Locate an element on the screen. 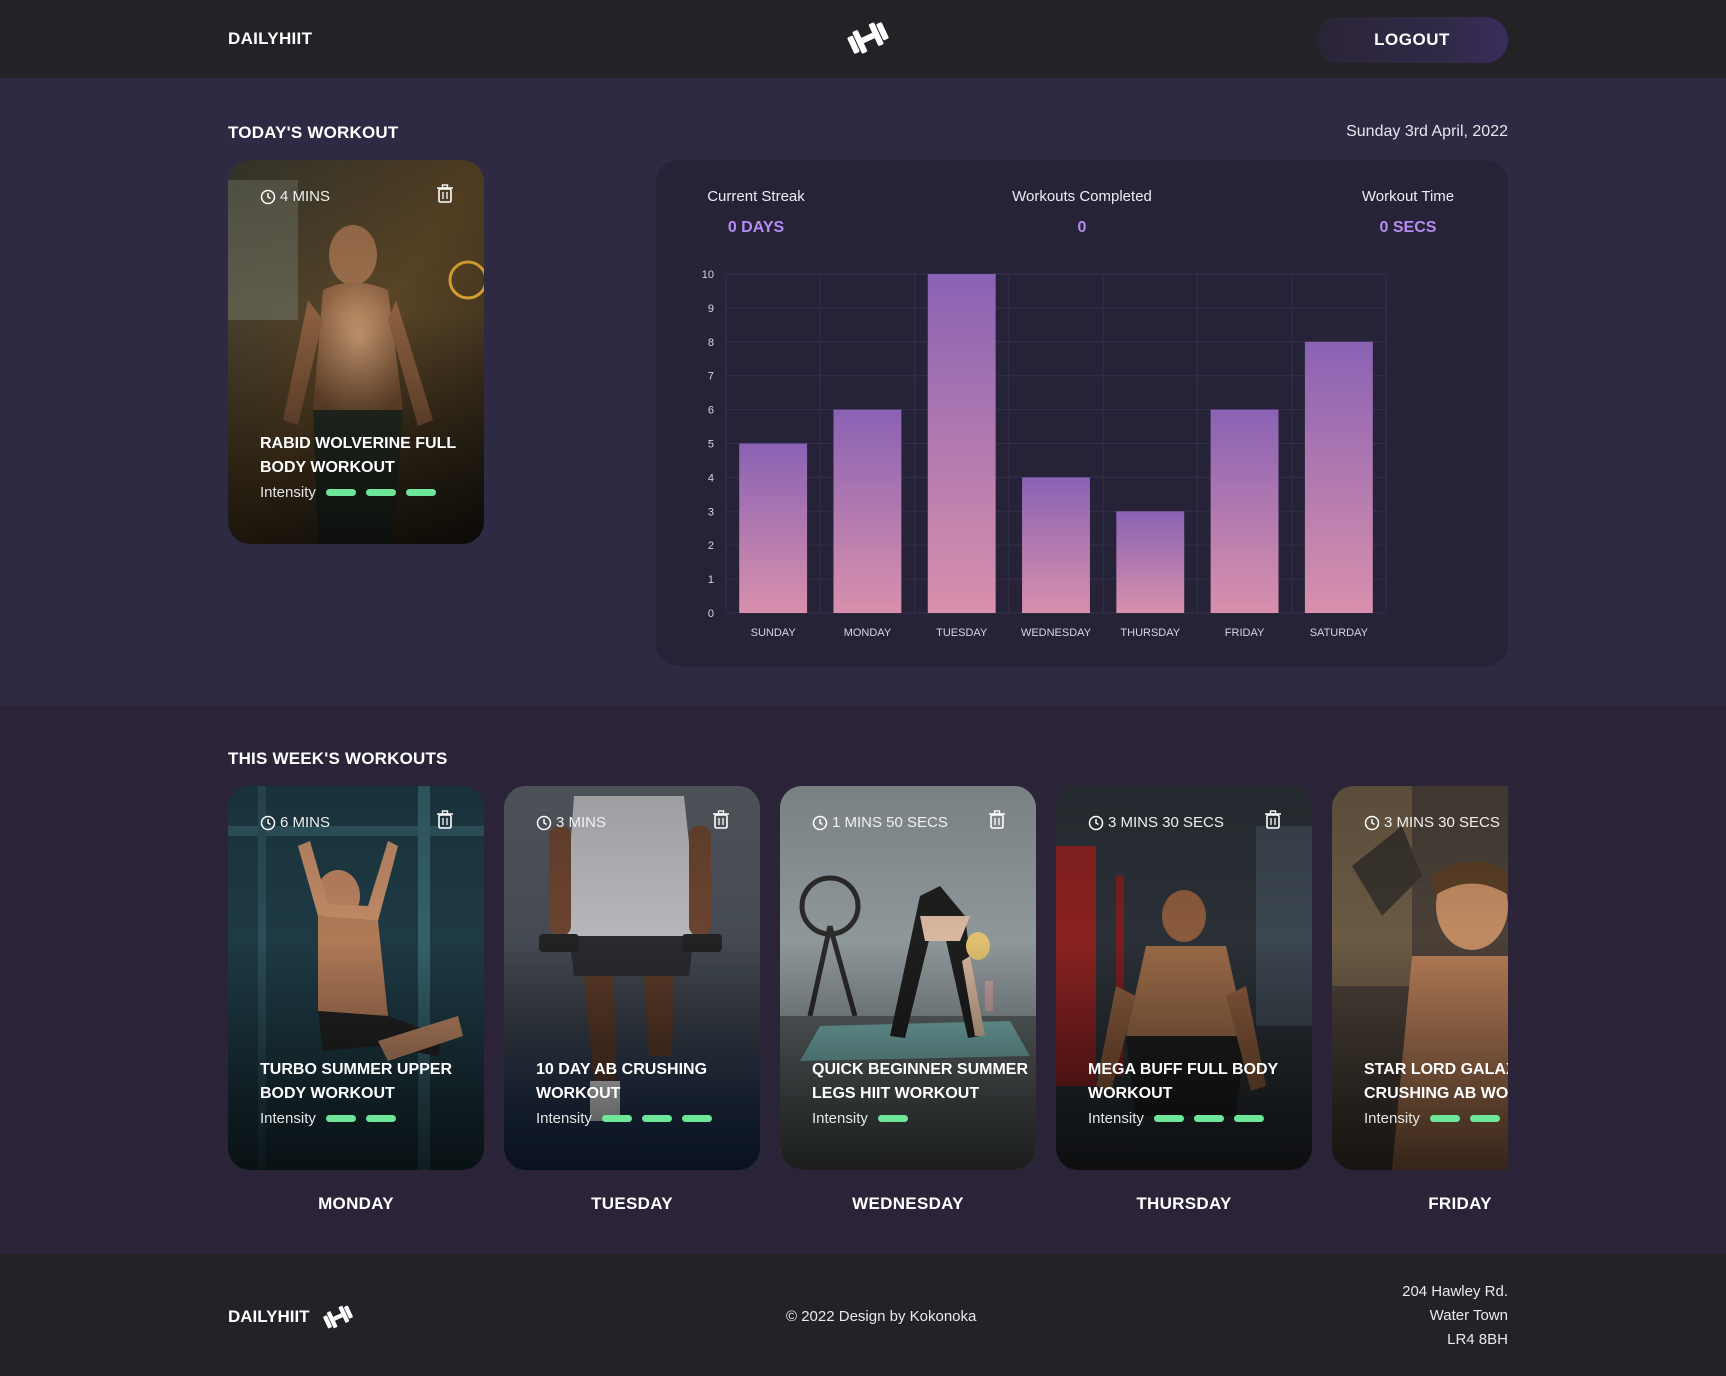  chart-y-tick-label: 5 is located at coordinates (711, 445).